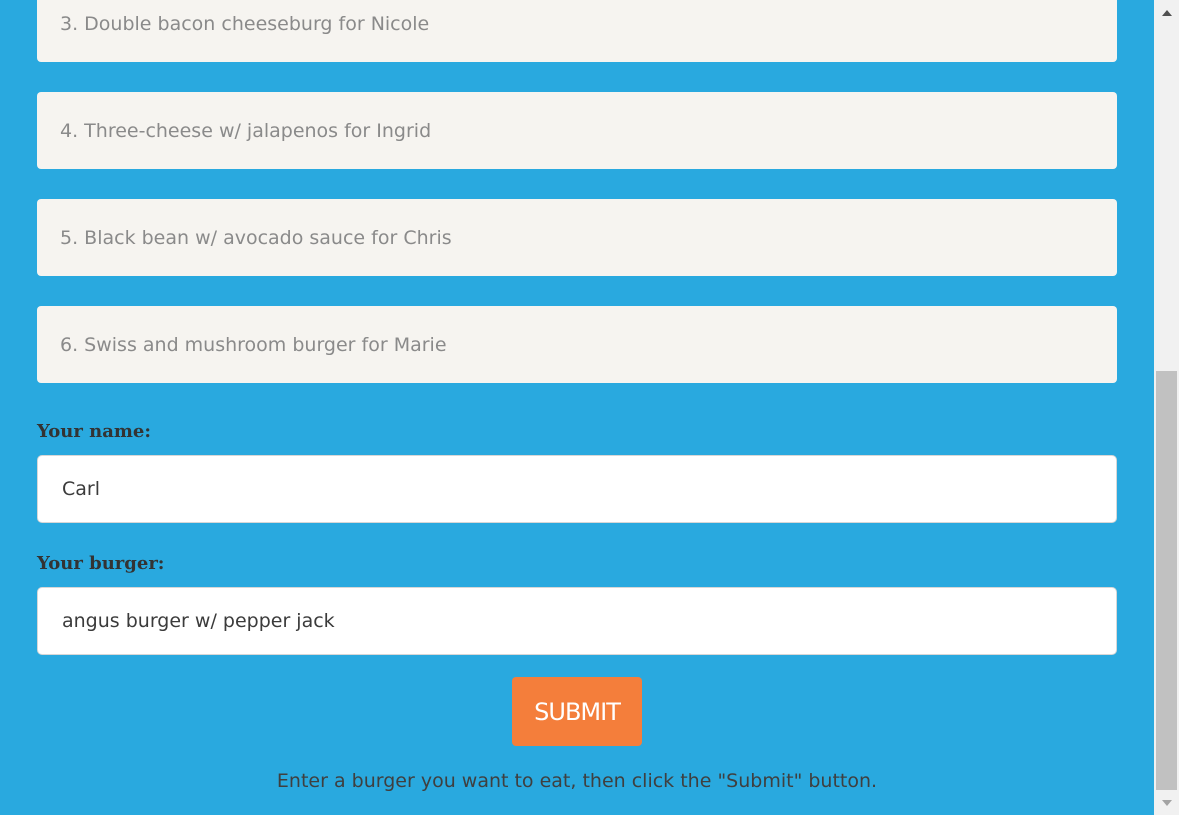 This screenshot has width=1179, height=815. I want to click on list-item: 3. Double bacon cheeseburg for Nicole, so click(577, 31).